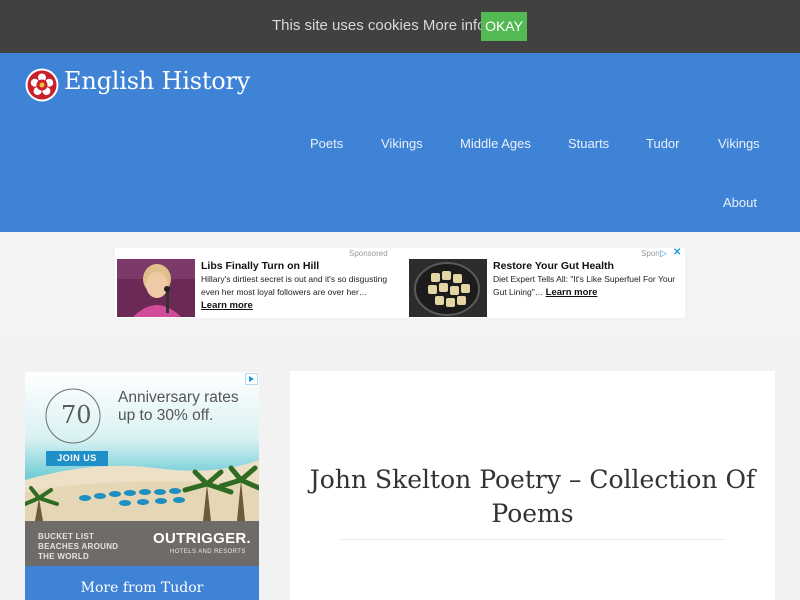 The height and width of the screenshot is (600, 800). What do you see at coordinates (504, 26) in the screenshot?
I see `cookie-okay-button: OKAY` at bounding box center [504, 26].